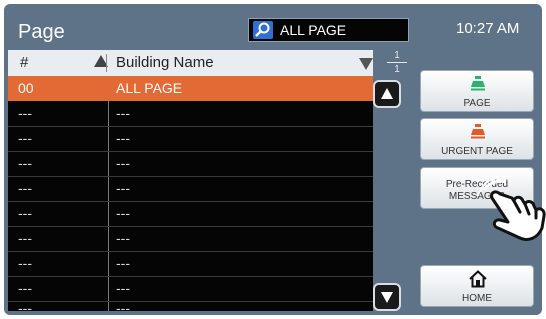  Describe the element at coordinates (397, 55) in the screenshot. I see `page-current: 1` at that location.